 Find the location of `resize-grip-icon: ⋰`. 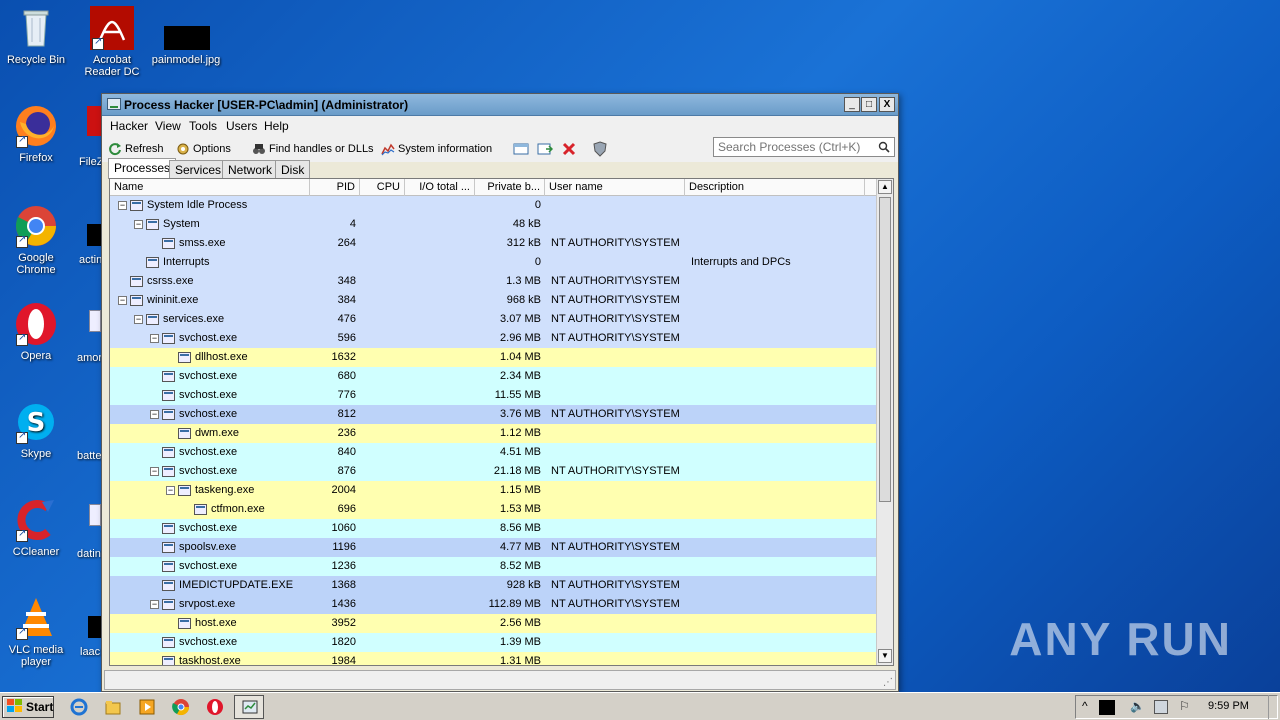

resize-grip-icon: ⋰ is located at coordinates (888, 682).